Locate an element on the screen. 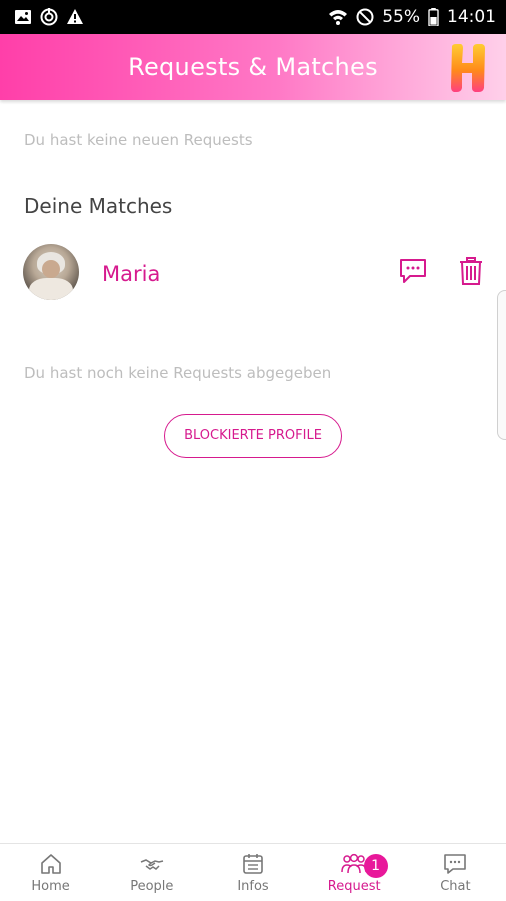 The height and width of the screenshot is (901, 506). calendar-icon is located at coordinates (253, 864).